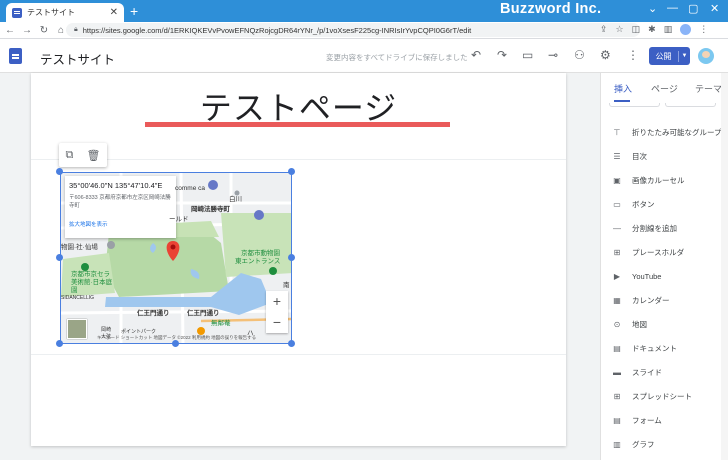  I want to click on zoom-out-button: −, so click(277, 322).